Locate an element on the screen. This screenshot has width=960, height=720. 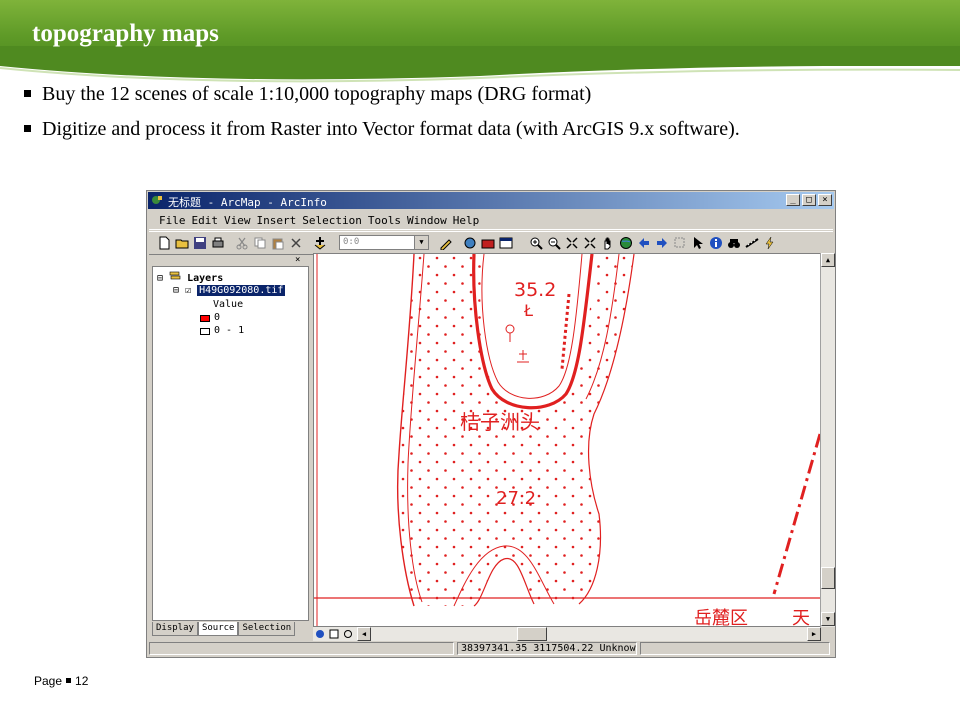
editor-toolbar-icon is located at coordinates (446, 243).